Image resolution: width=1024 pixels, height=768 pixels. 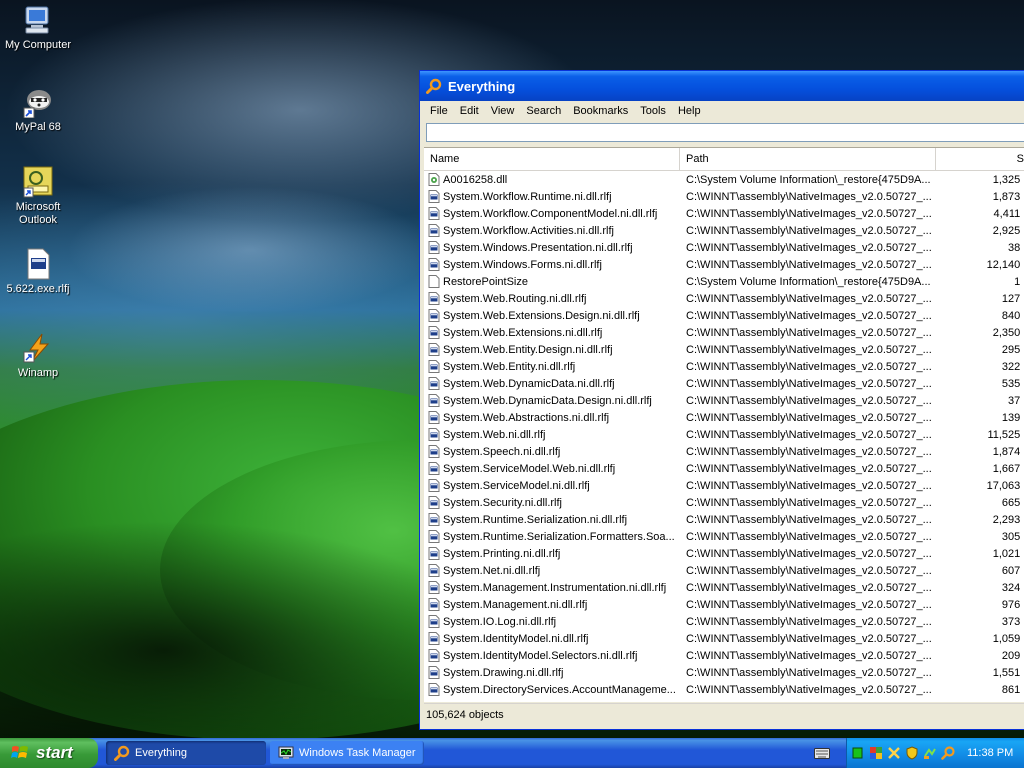 I want to click on file-name: A0016258.dll, so click(x=475, y=179).